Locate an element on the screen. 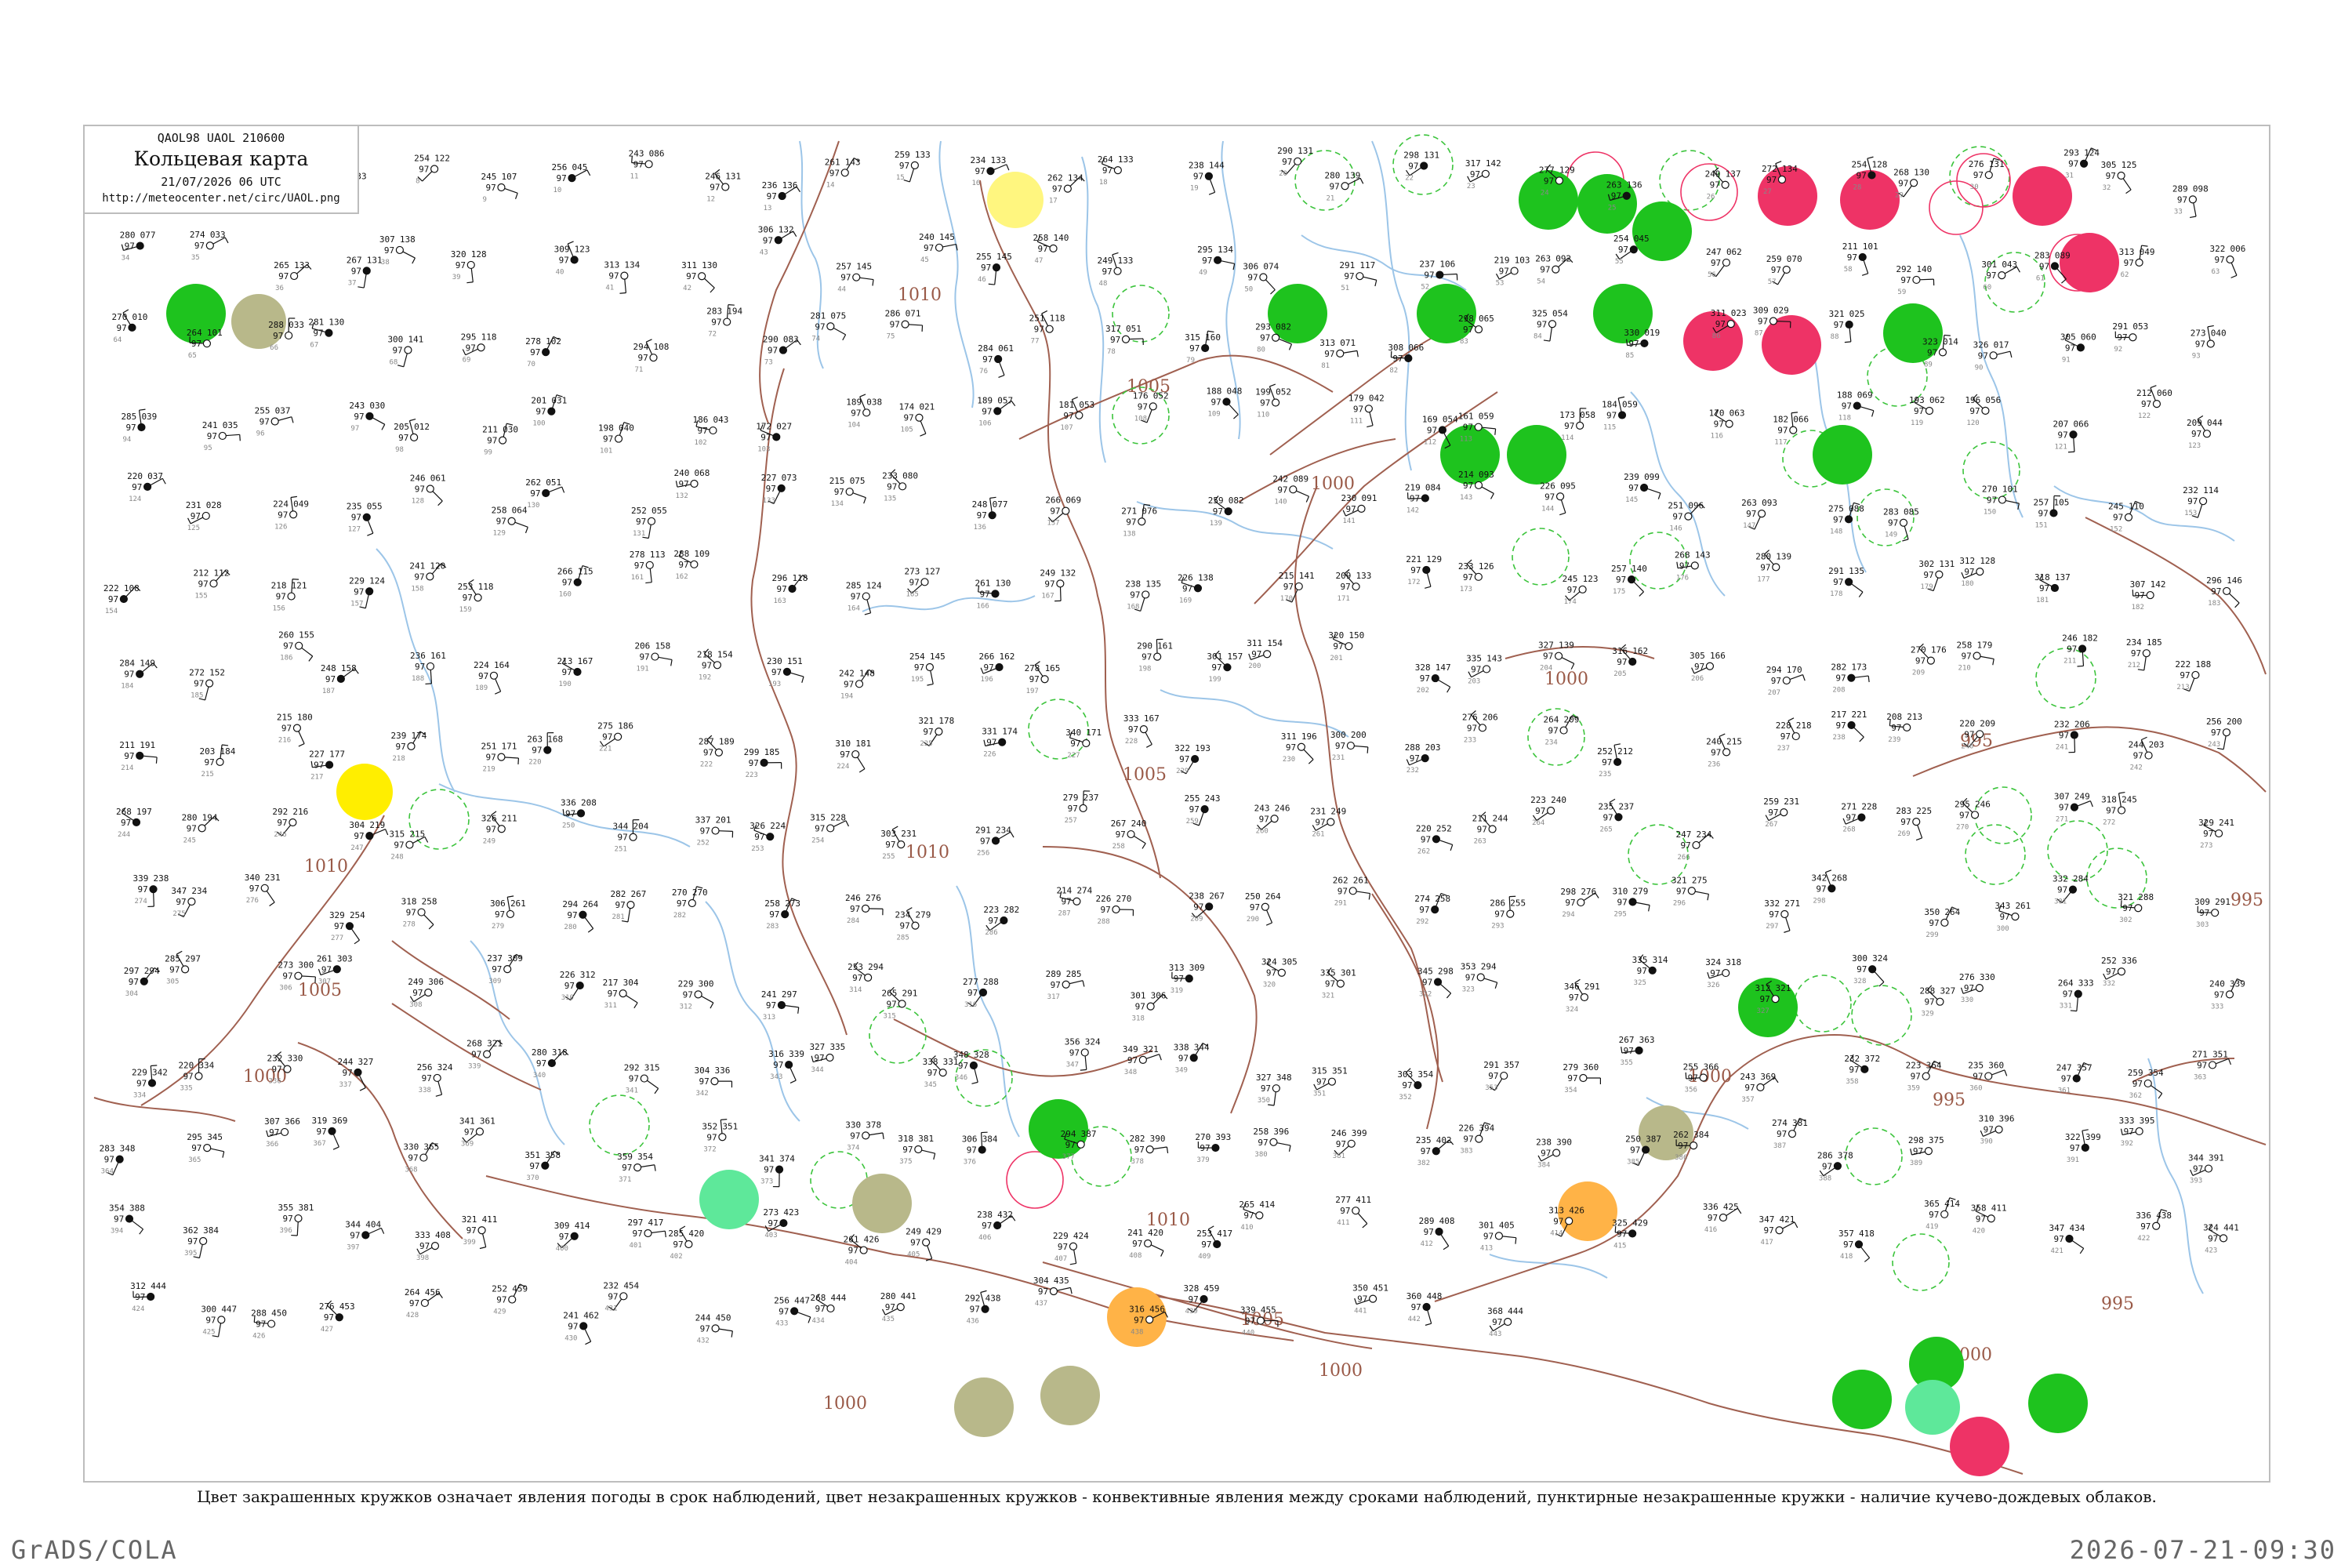 This screenshot has width=2352, height=1568. station-temp: 338 is located at coordinates (1181, 1047).